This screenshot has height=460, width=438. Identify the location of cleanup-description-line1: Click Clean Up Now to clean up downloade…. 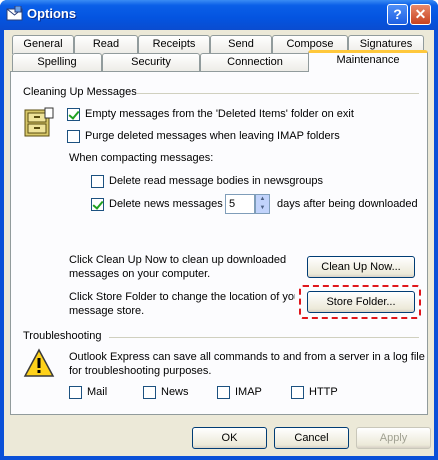
(178, 260).